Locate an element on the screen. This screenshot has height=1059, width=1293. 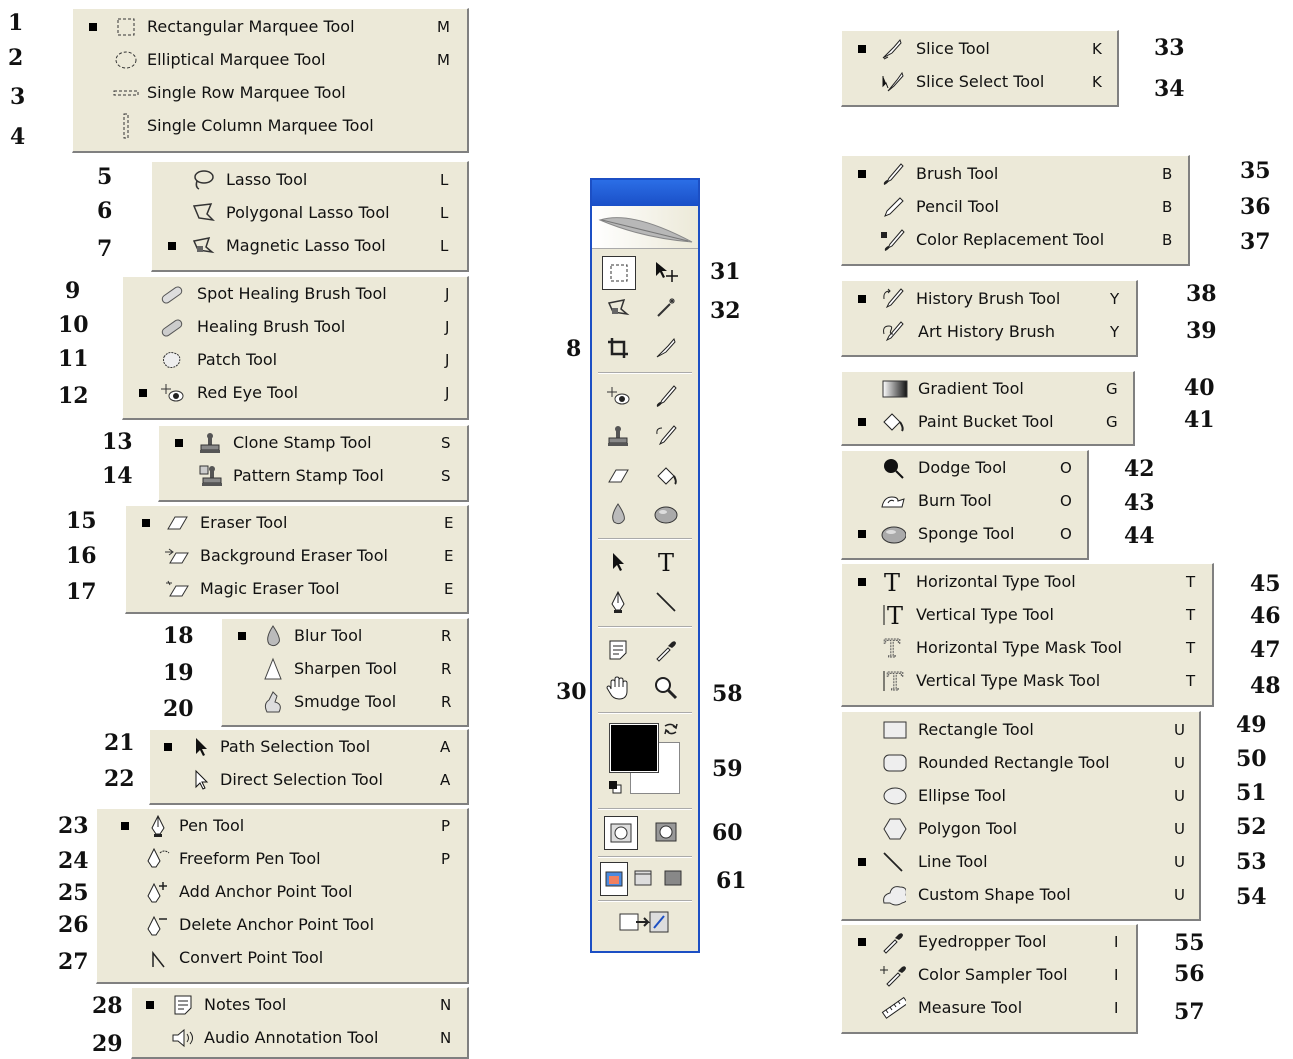
menu-item-polygonal-lasso: Polygonal Lasso Tool L is located at coordinates (309, 212).